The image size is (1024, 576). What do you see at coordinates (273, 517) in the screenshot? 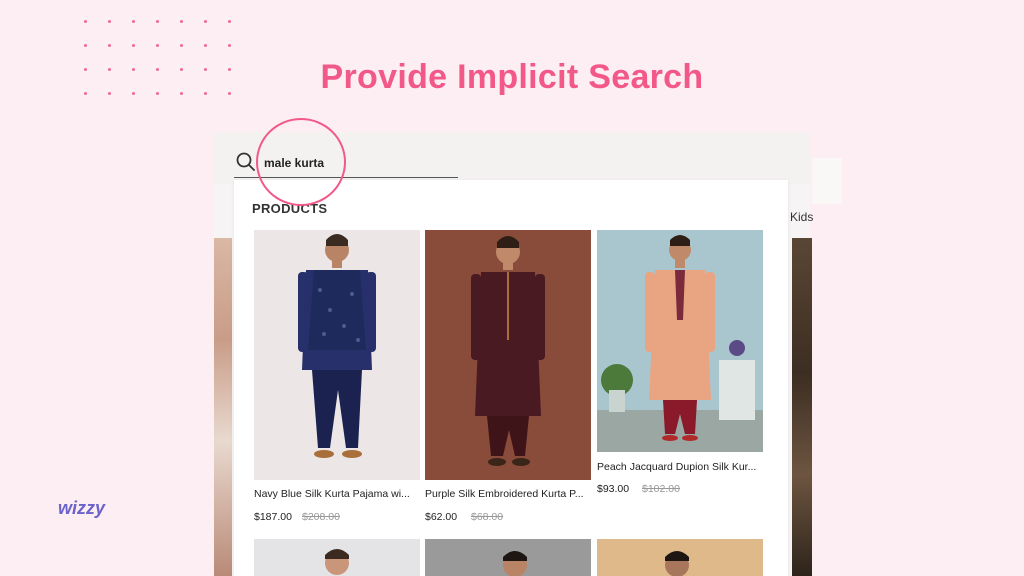
I see `product-price: $187.00` at bounding box center [273, 517].